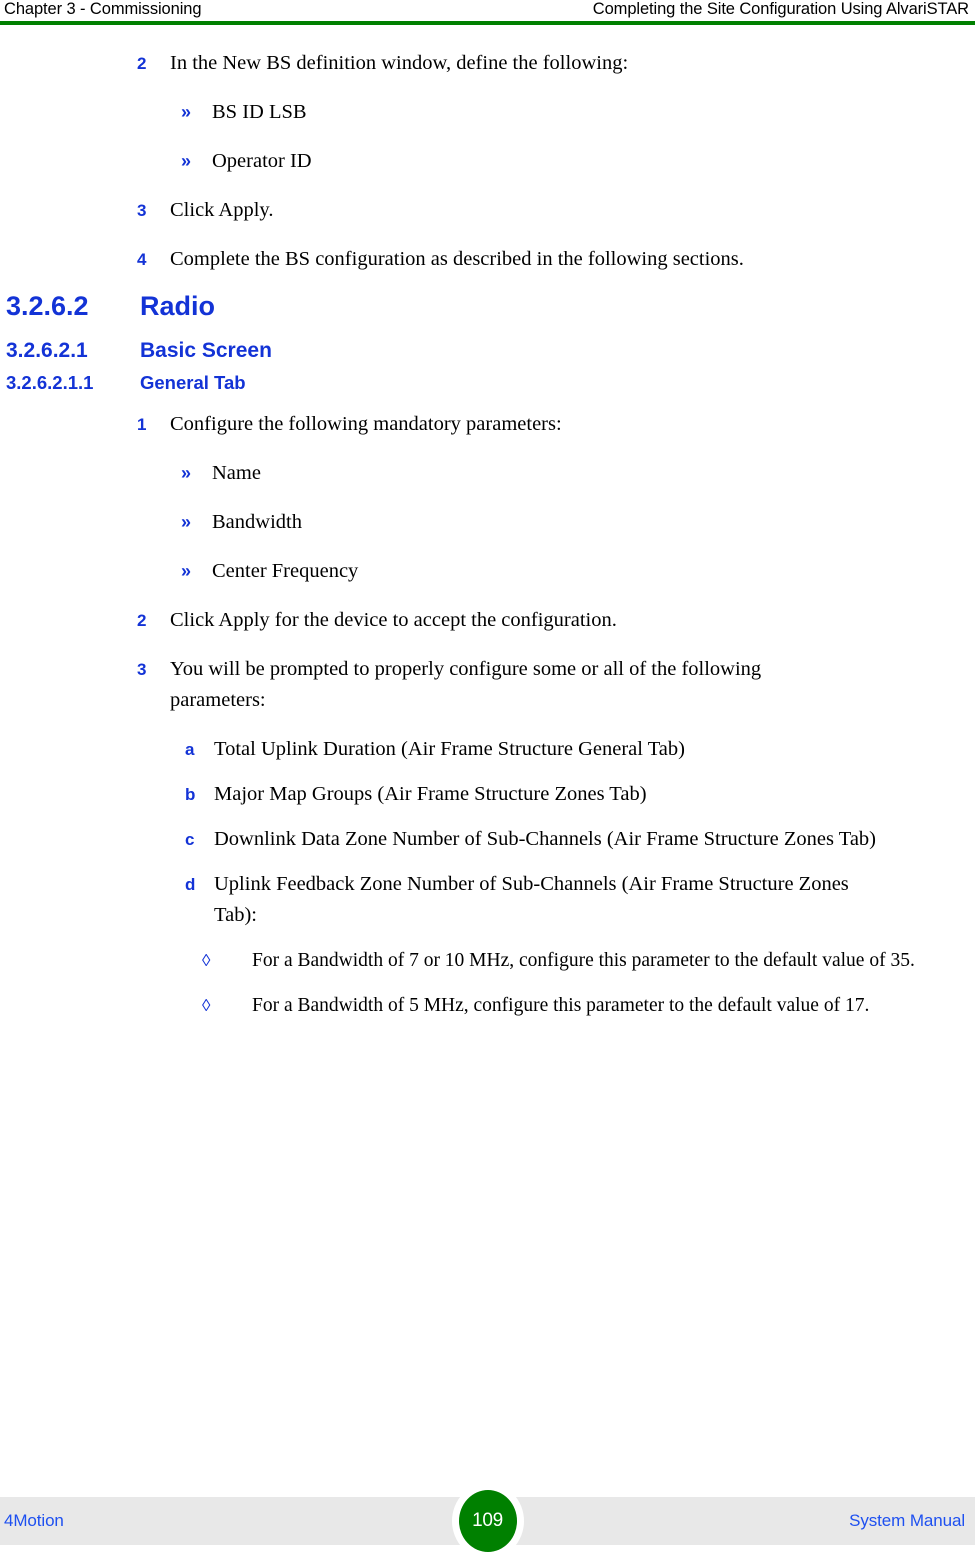 The image size is (975, 1552). I want to click on bullet-item: » Center Frequency, so click(487, 571).